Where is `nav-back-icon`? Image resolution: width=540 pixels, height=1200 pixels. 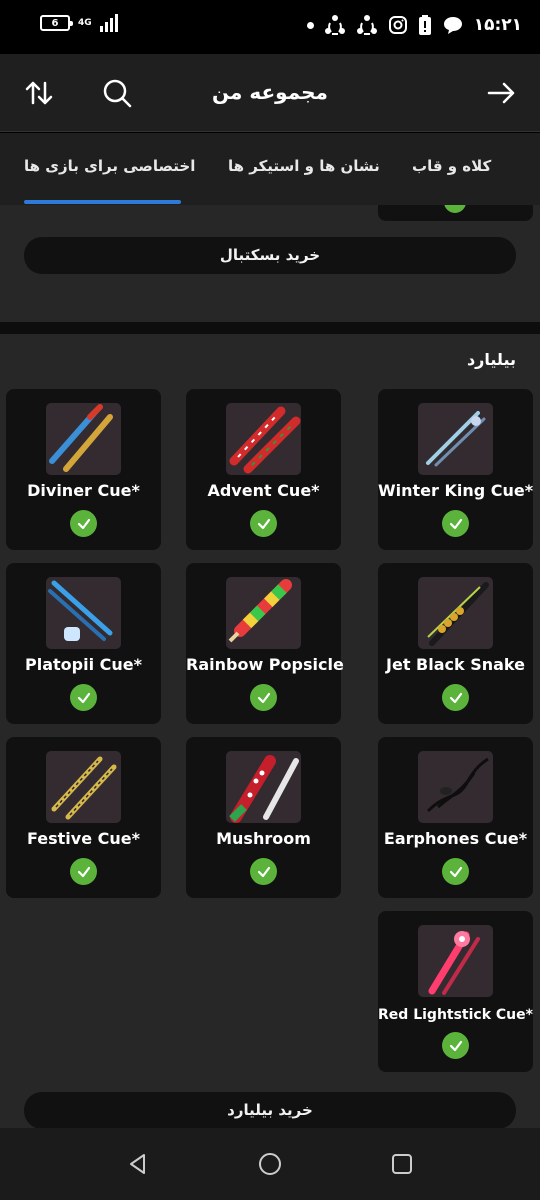
nav-back-icon is located at coordinates (138, 1164).